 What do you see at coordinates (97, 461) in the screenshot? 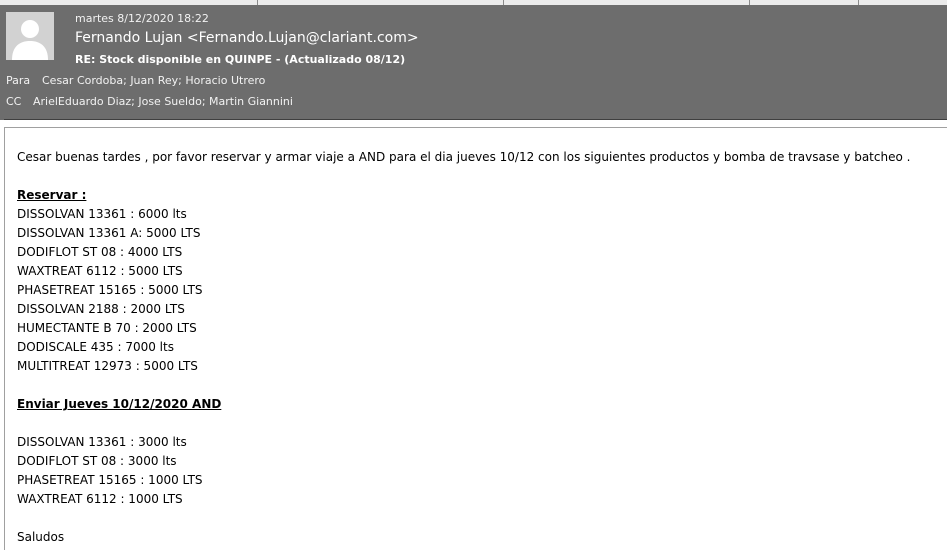
I see `send-item: DODIFLOT ST 08 : 3000 lts` at bounding box center [97, 461].